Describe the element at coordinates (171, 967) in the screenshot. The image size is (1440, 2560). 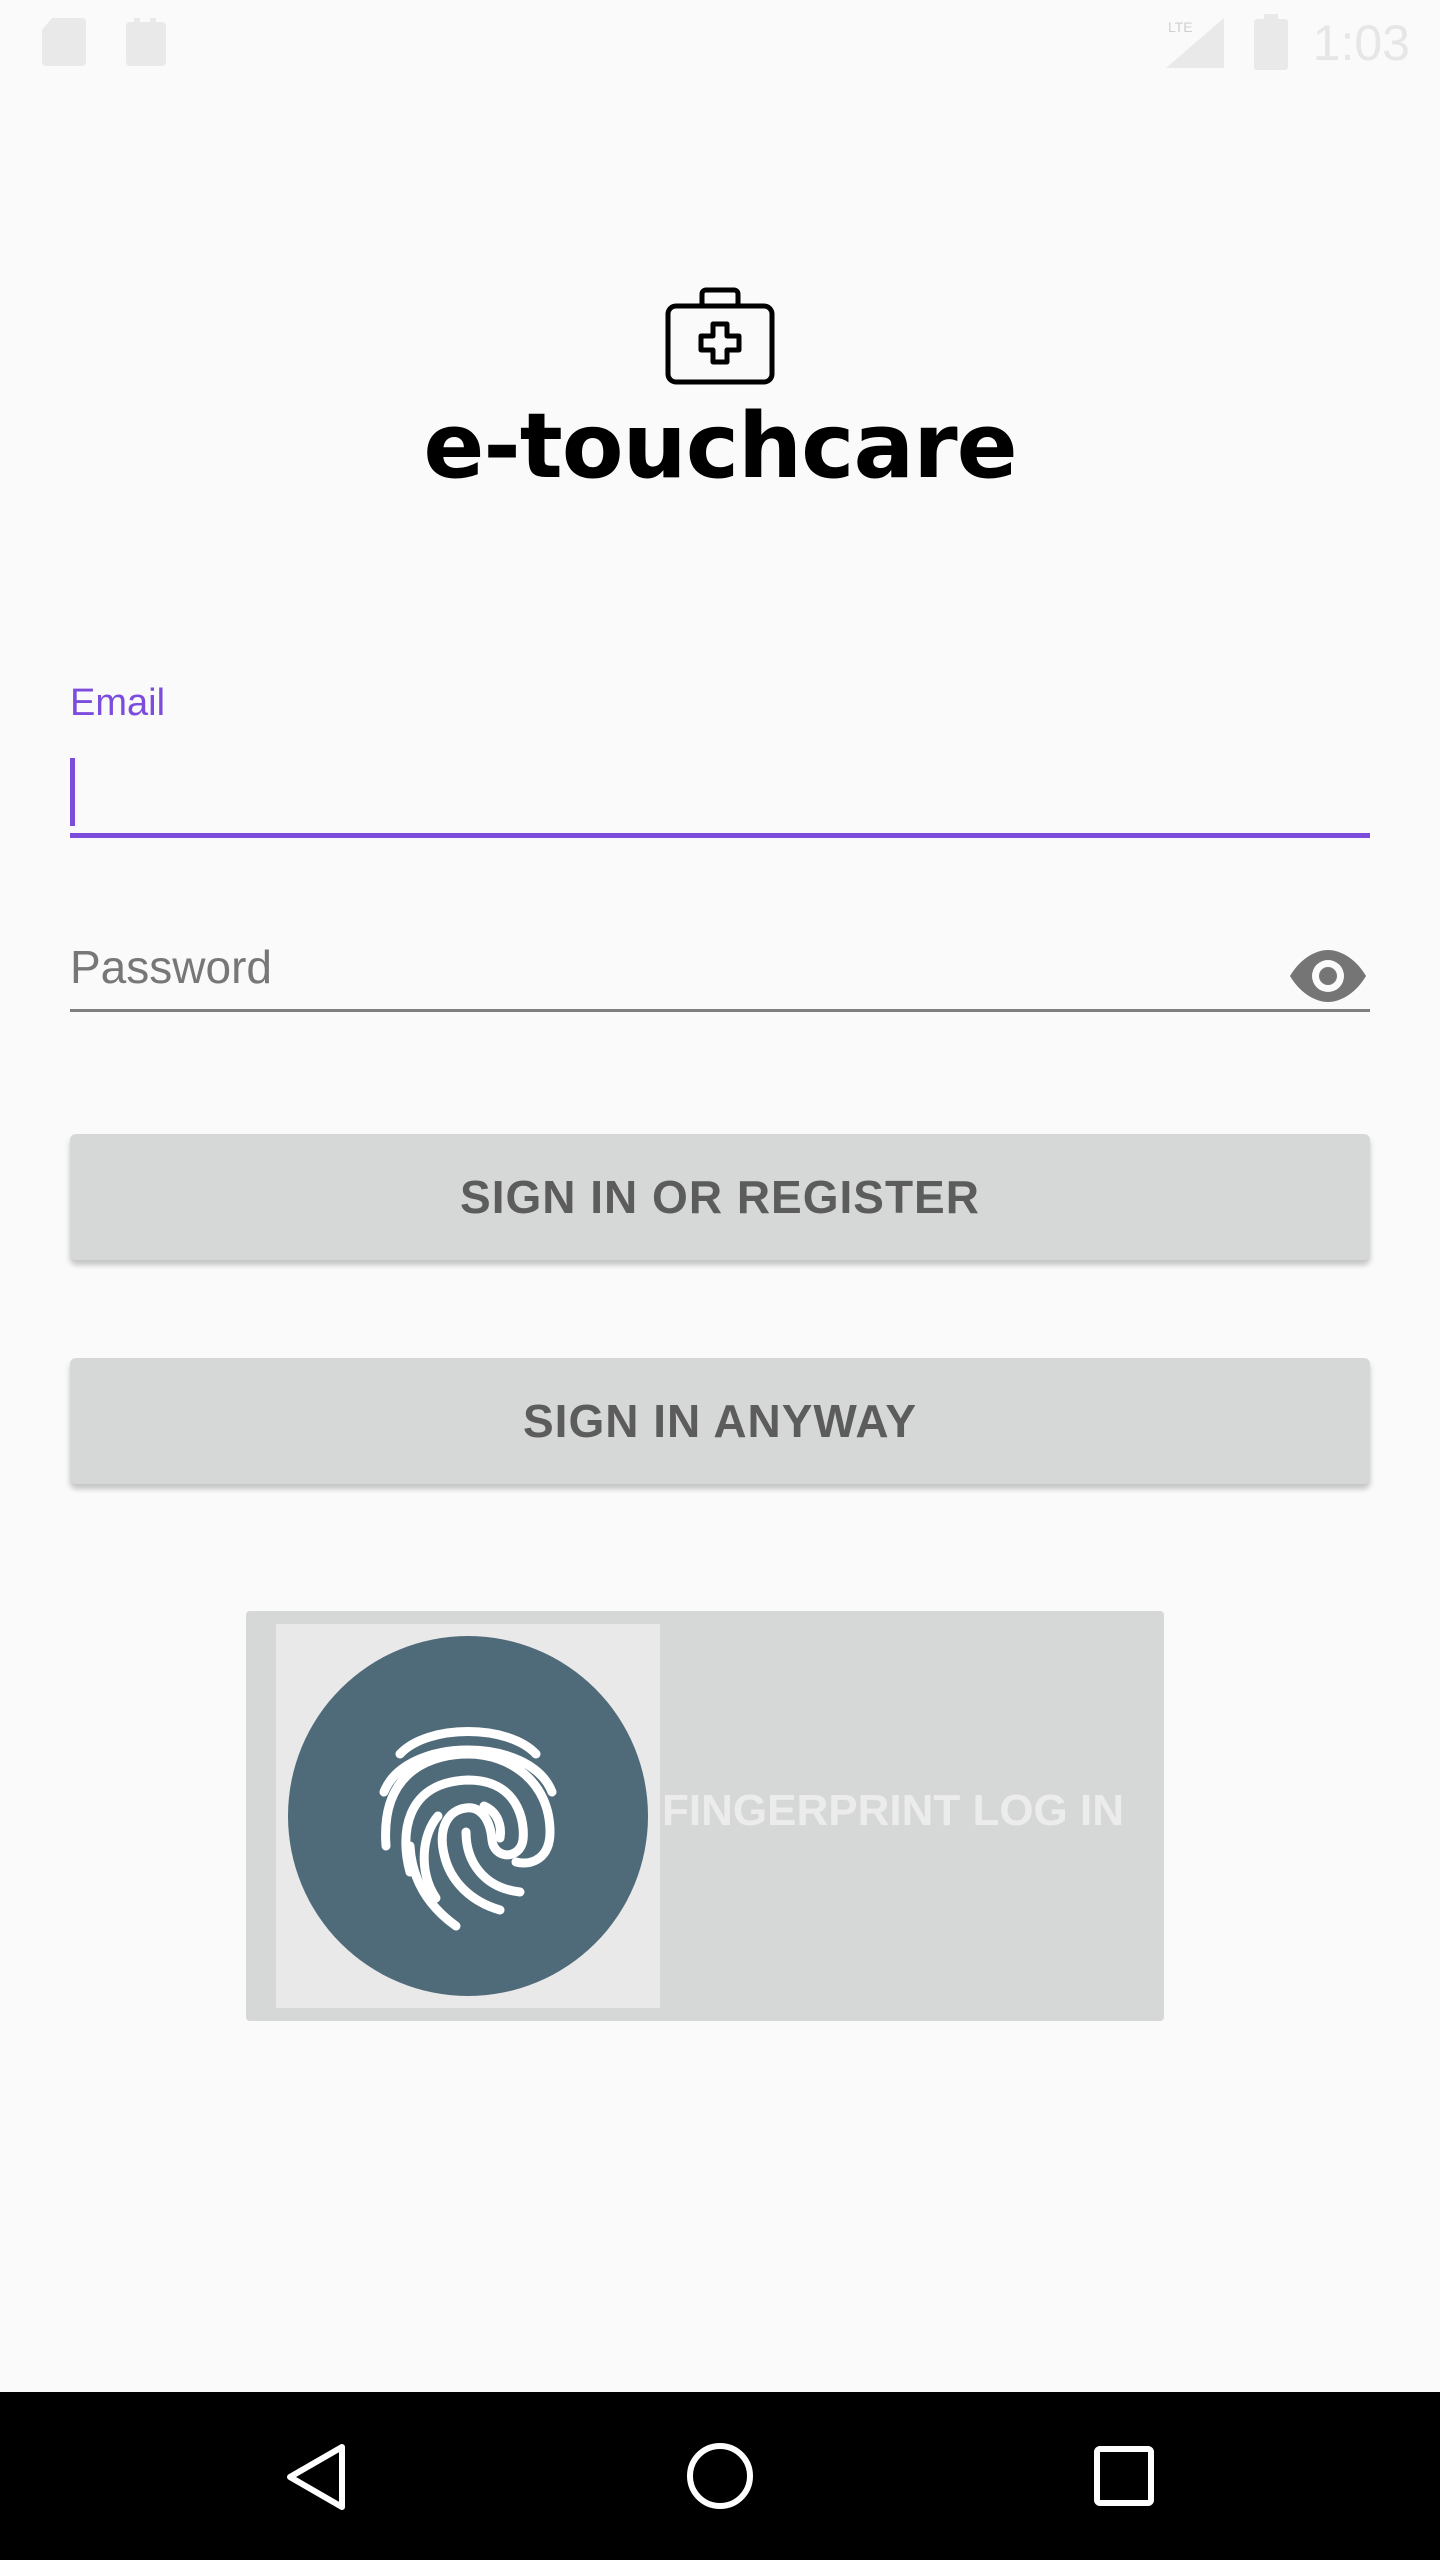
I see `password-placeholder: Password` at that location.